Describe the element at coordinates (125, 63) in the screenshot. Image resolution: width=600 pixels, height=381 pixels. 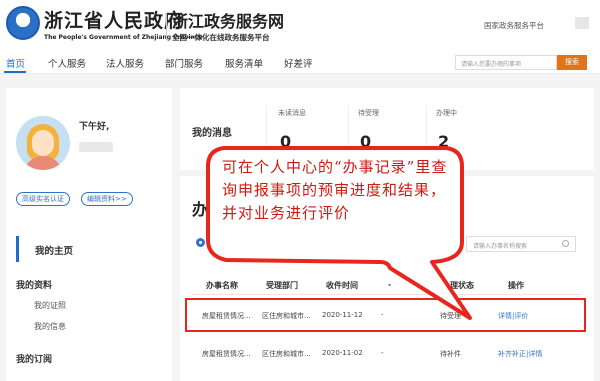
I see `nav-item-corporate: 法人服务` at that location.